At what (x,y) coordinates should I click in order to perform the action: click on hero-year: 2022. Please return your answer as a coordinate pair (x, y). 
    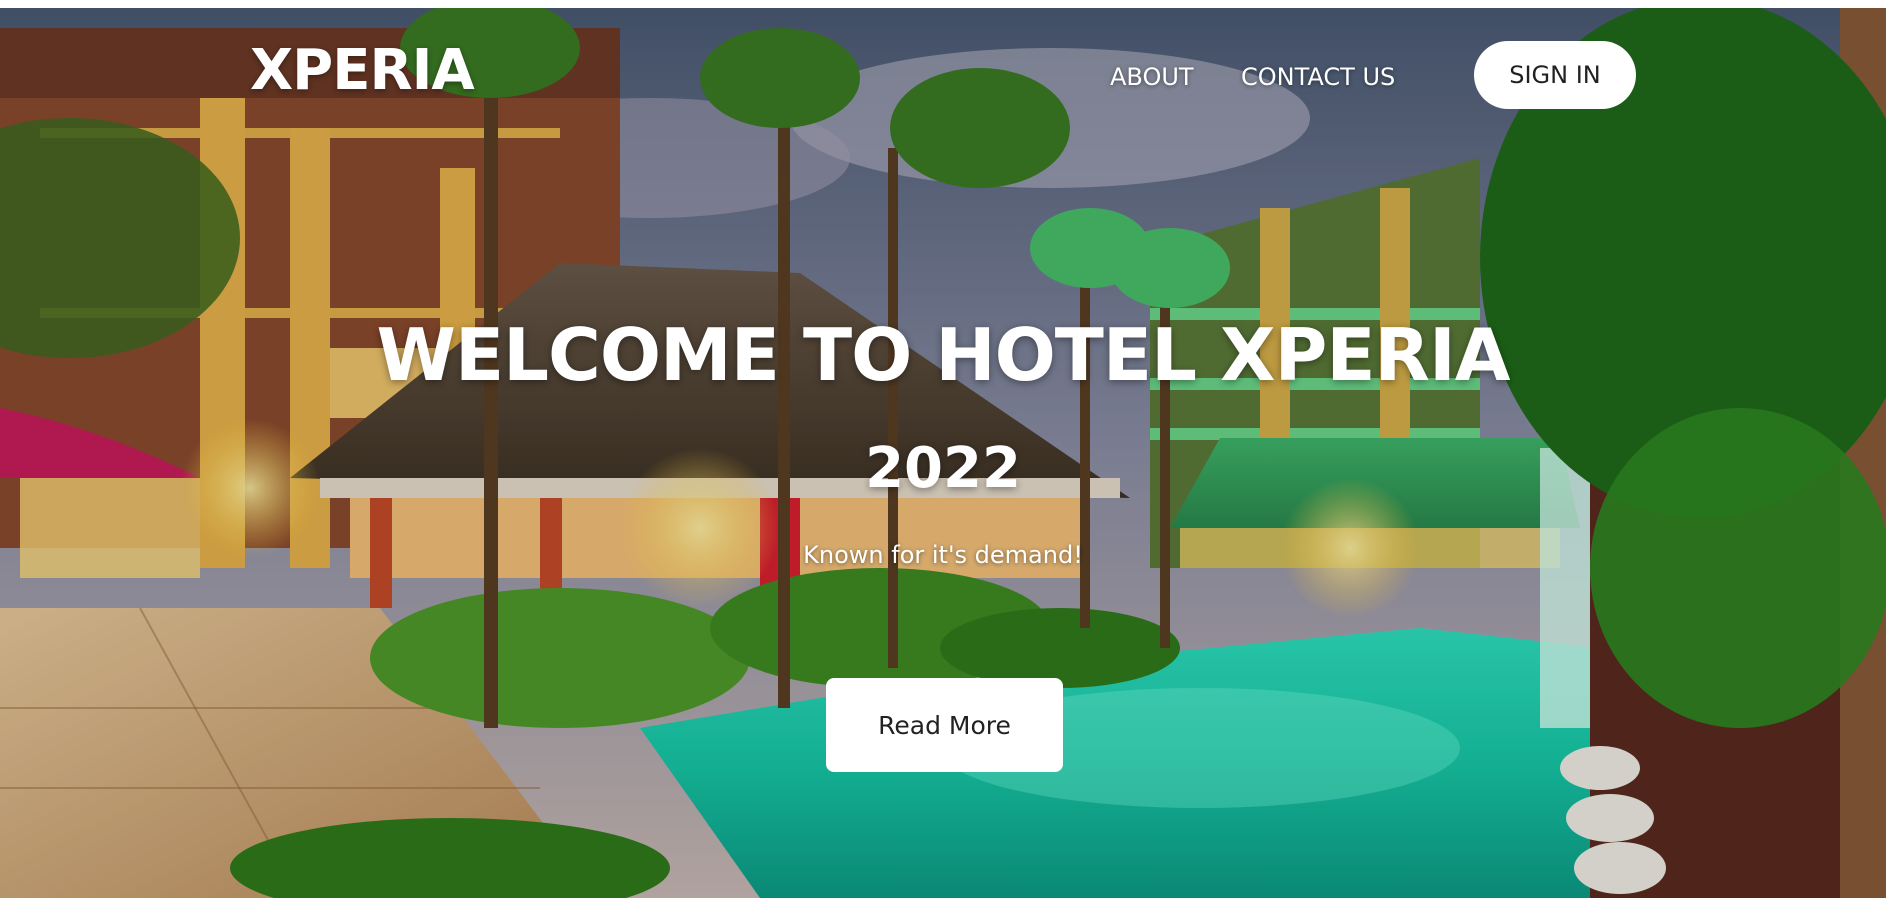
    Looking at the image, I should click on (943, 468).